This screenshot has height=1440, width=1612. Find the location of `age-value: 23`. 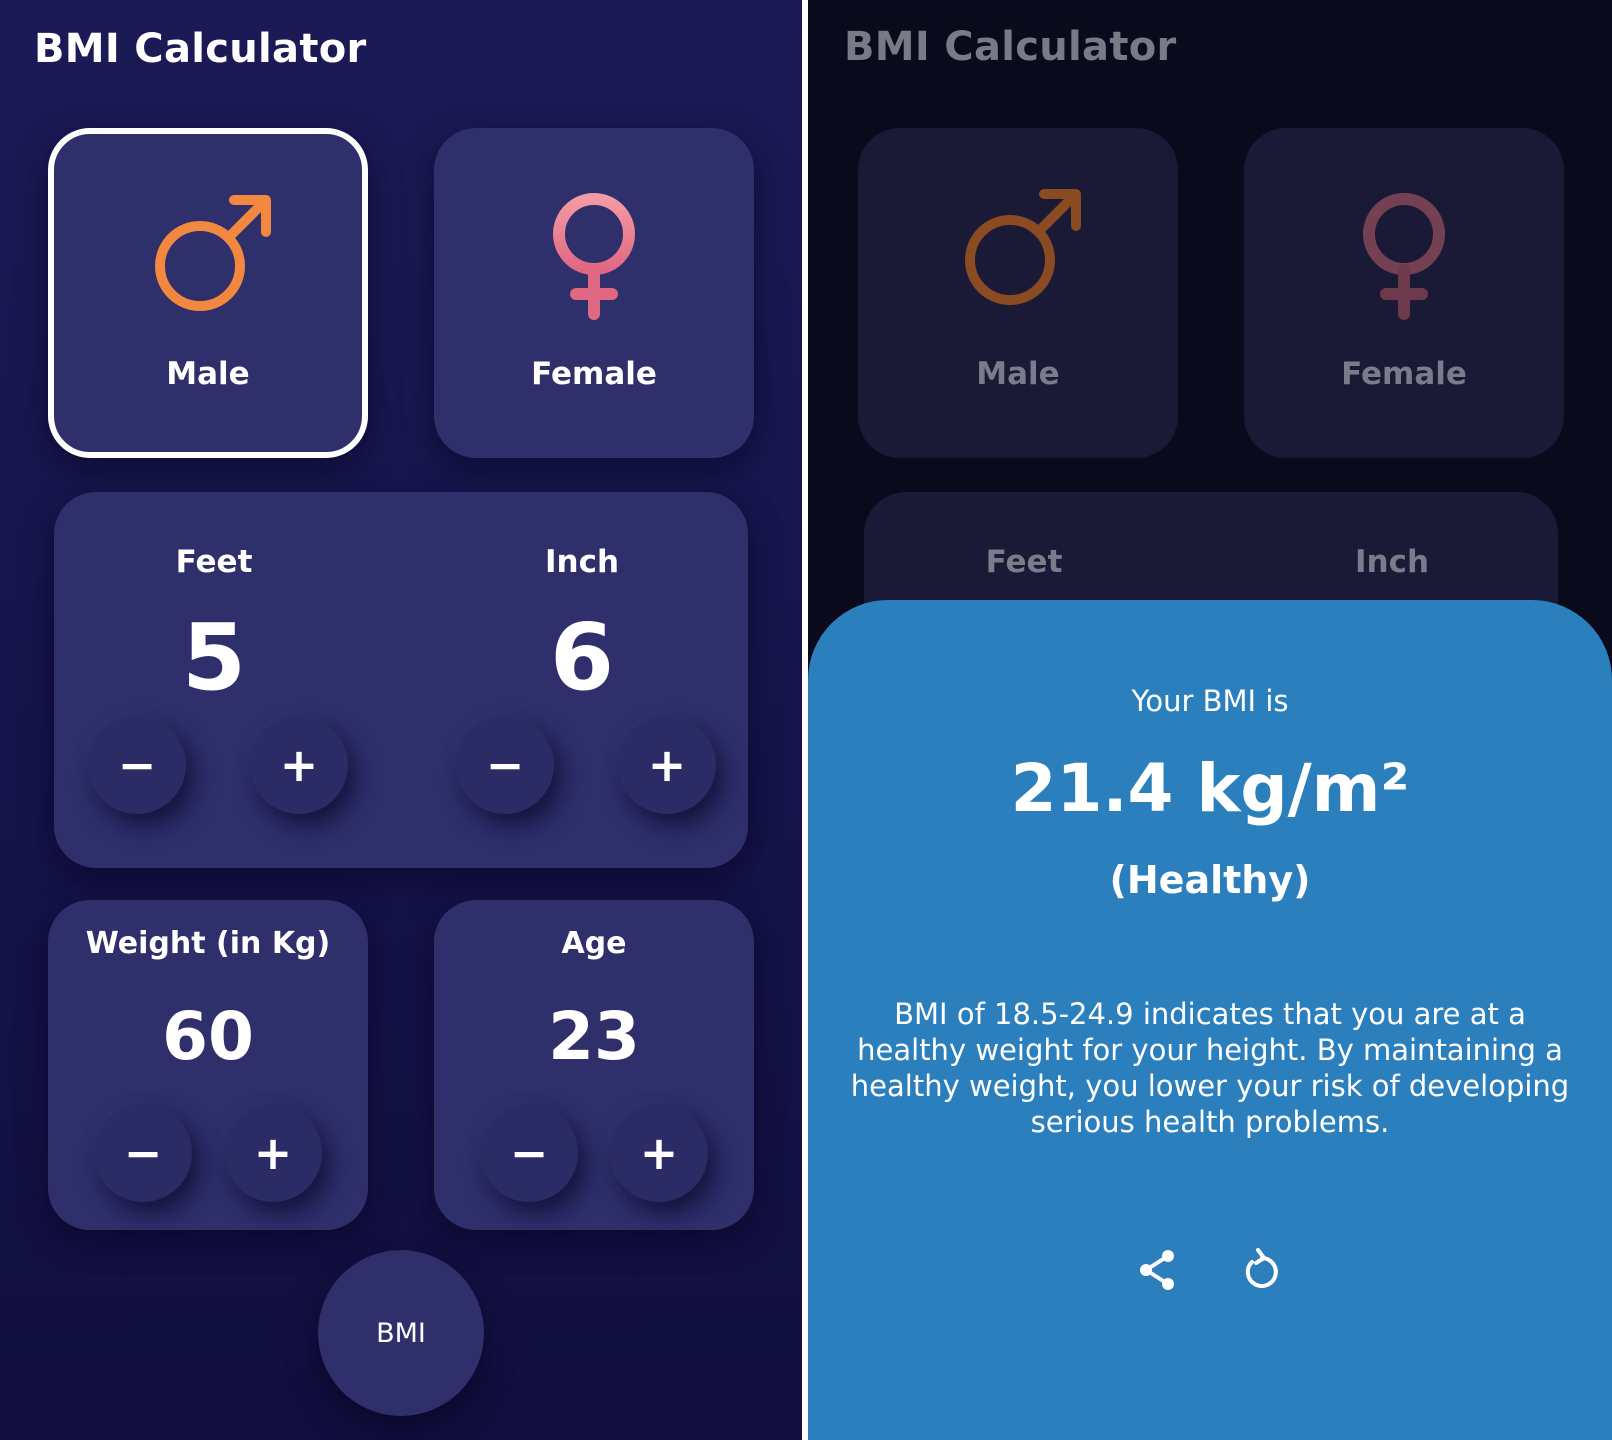

age-value: 23 is located at coordinates (594, 1036).